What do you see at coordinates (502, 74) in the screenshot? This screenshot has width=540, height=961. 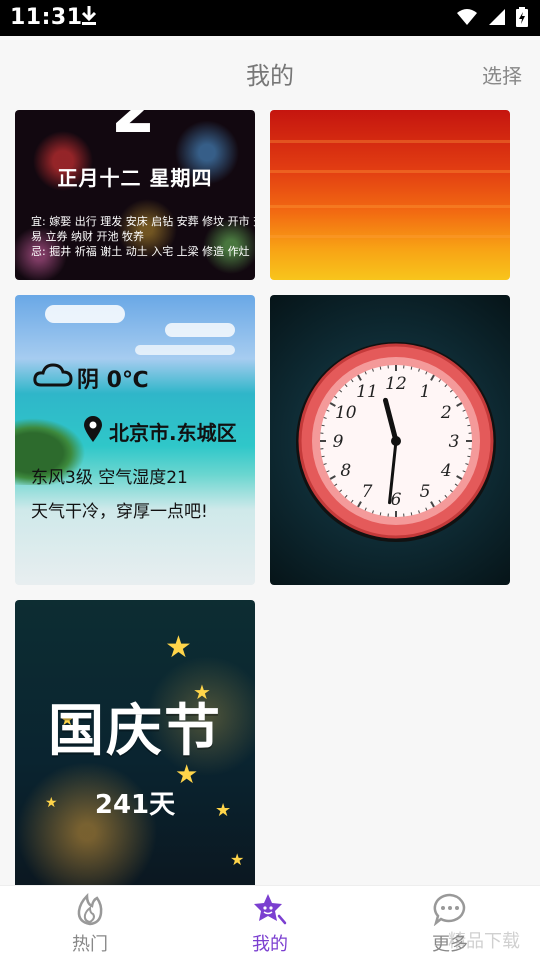 I see `select-button: 选择` at bounding box center [502, 74].